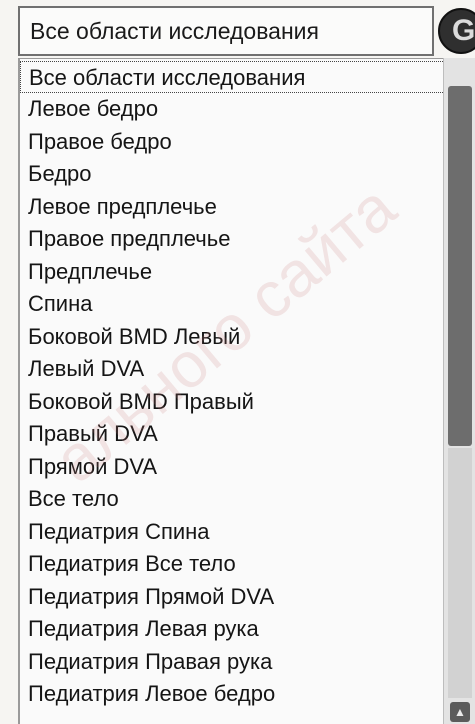 This screenshot has height=724, width=475. What do you see at coordinates (231, 337) in the screenshot?
I see `list-item: Боковой BMD Левый` at bounding box center [231, 337].